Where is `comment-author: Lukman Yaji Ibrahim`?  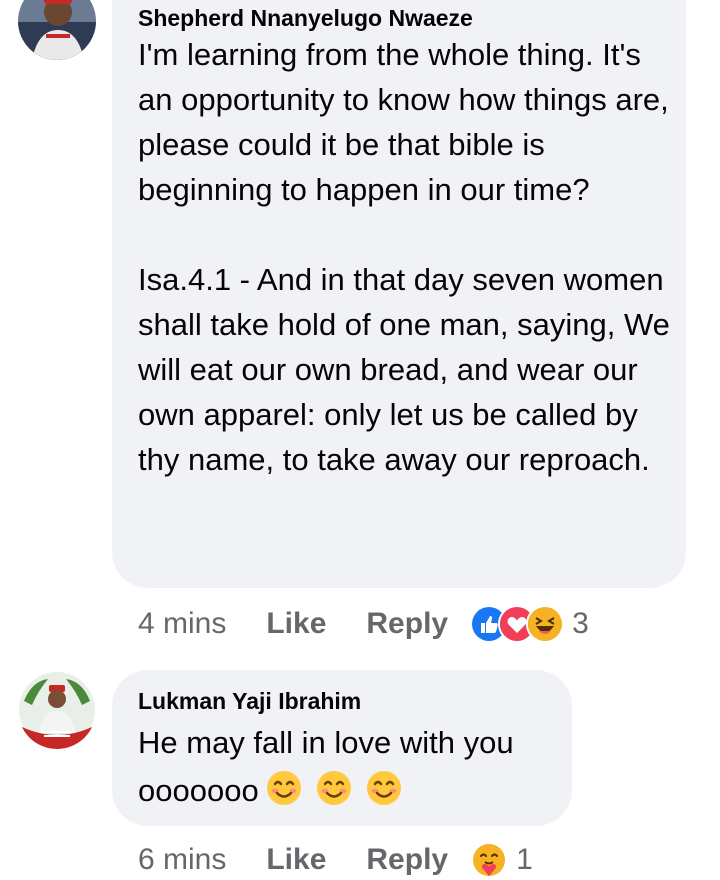
comment-author: Lukman Yaji Ibrahim is located at coordinates (249, 701).